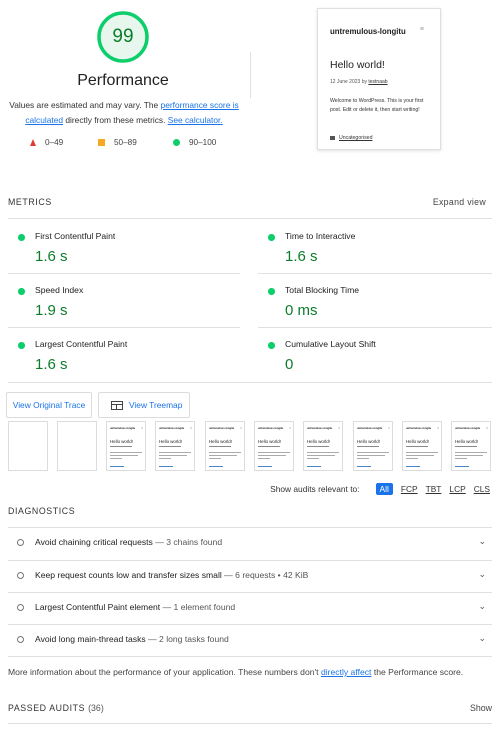 The height and width of the screenshot is (730, 500). I want to click on diagnostics-heading: DIAGNOSTICS, so click(42, 511).